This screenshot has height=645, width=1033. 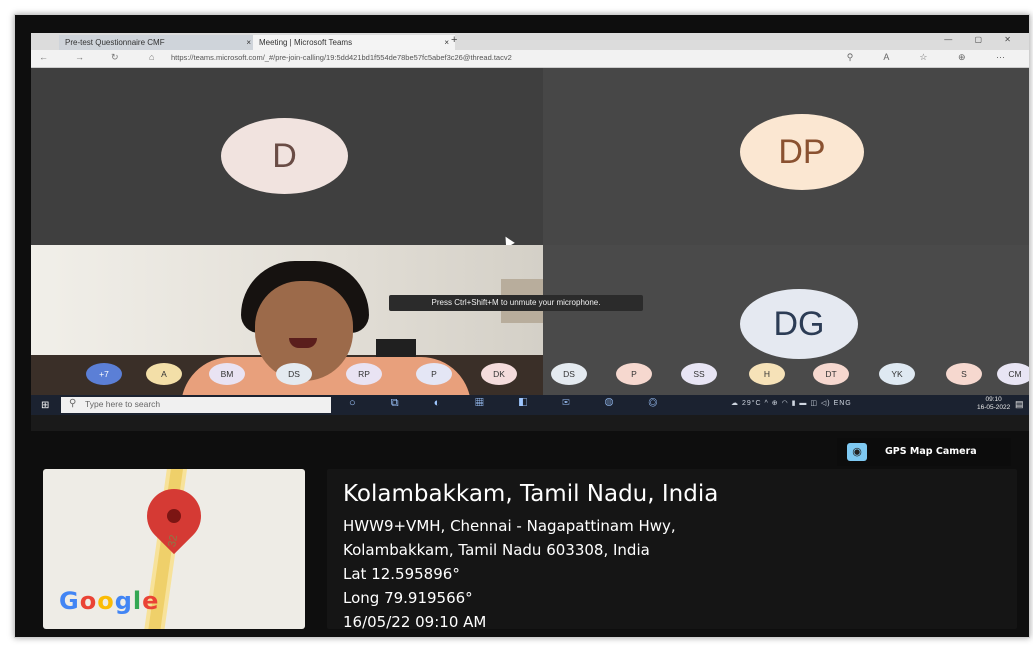 I want to click on forward-icon: →, so click(x=79, y=57).